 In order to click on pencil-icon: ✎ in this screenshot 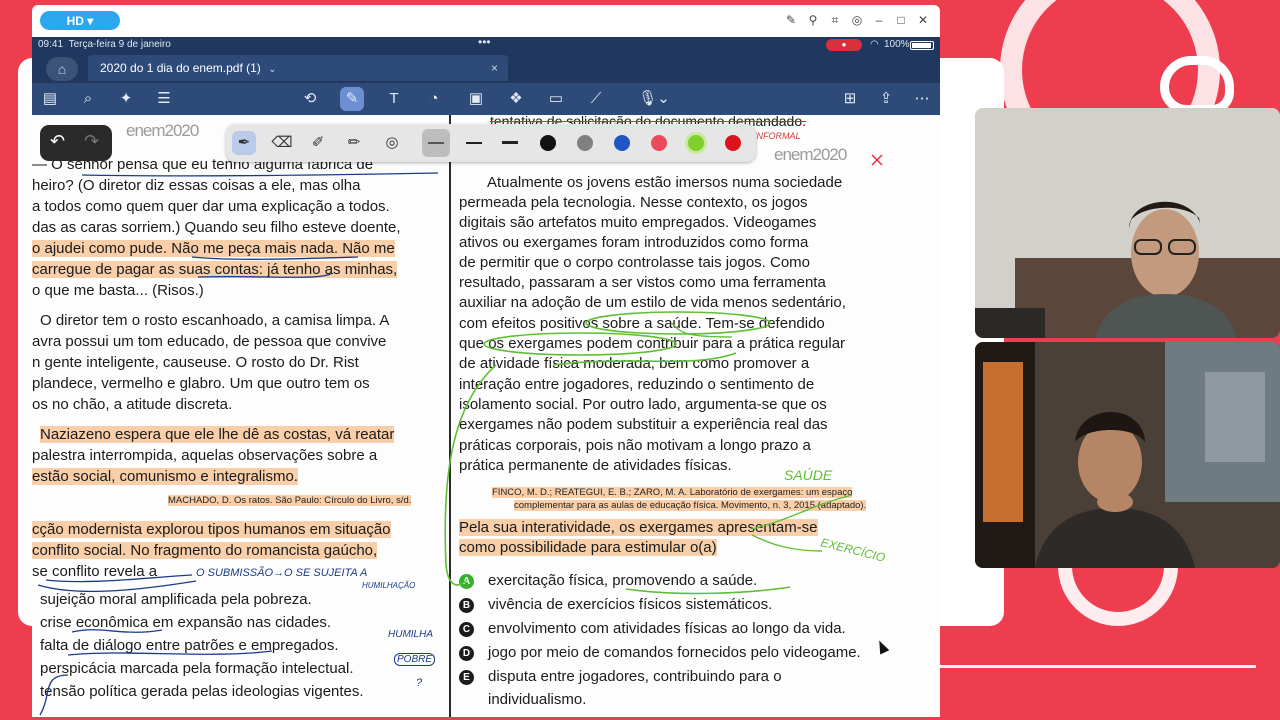, I will do `click(791, 20)`.